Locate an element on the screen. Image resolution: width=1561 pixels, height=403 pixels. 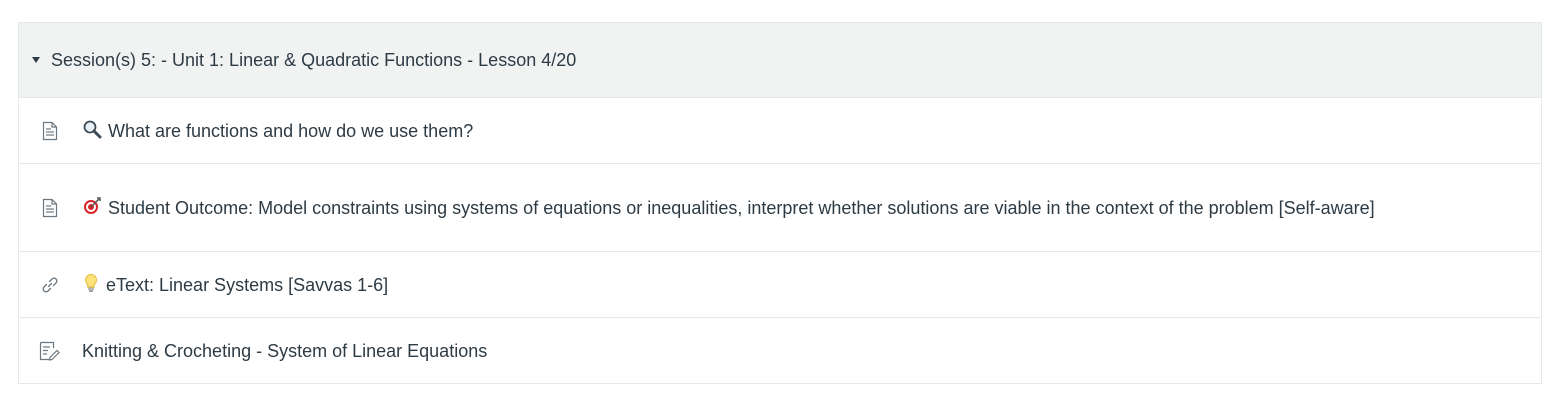
module-item-title: eText: Linear Systems [Savvas 1-6] is located at coordinates (247, 284).